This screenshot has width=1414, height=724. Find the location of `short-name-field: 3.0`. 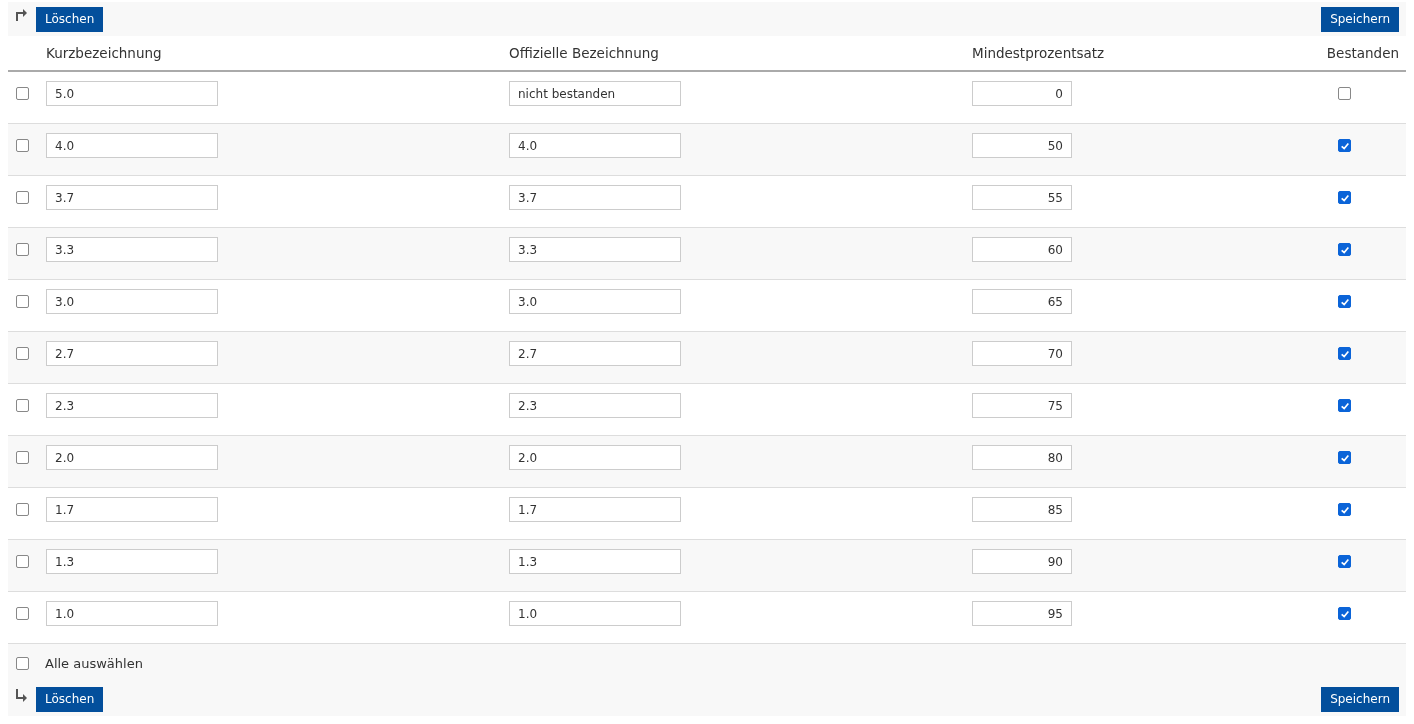

short-name-field: 3.0 is located at coordinates (132, 301).